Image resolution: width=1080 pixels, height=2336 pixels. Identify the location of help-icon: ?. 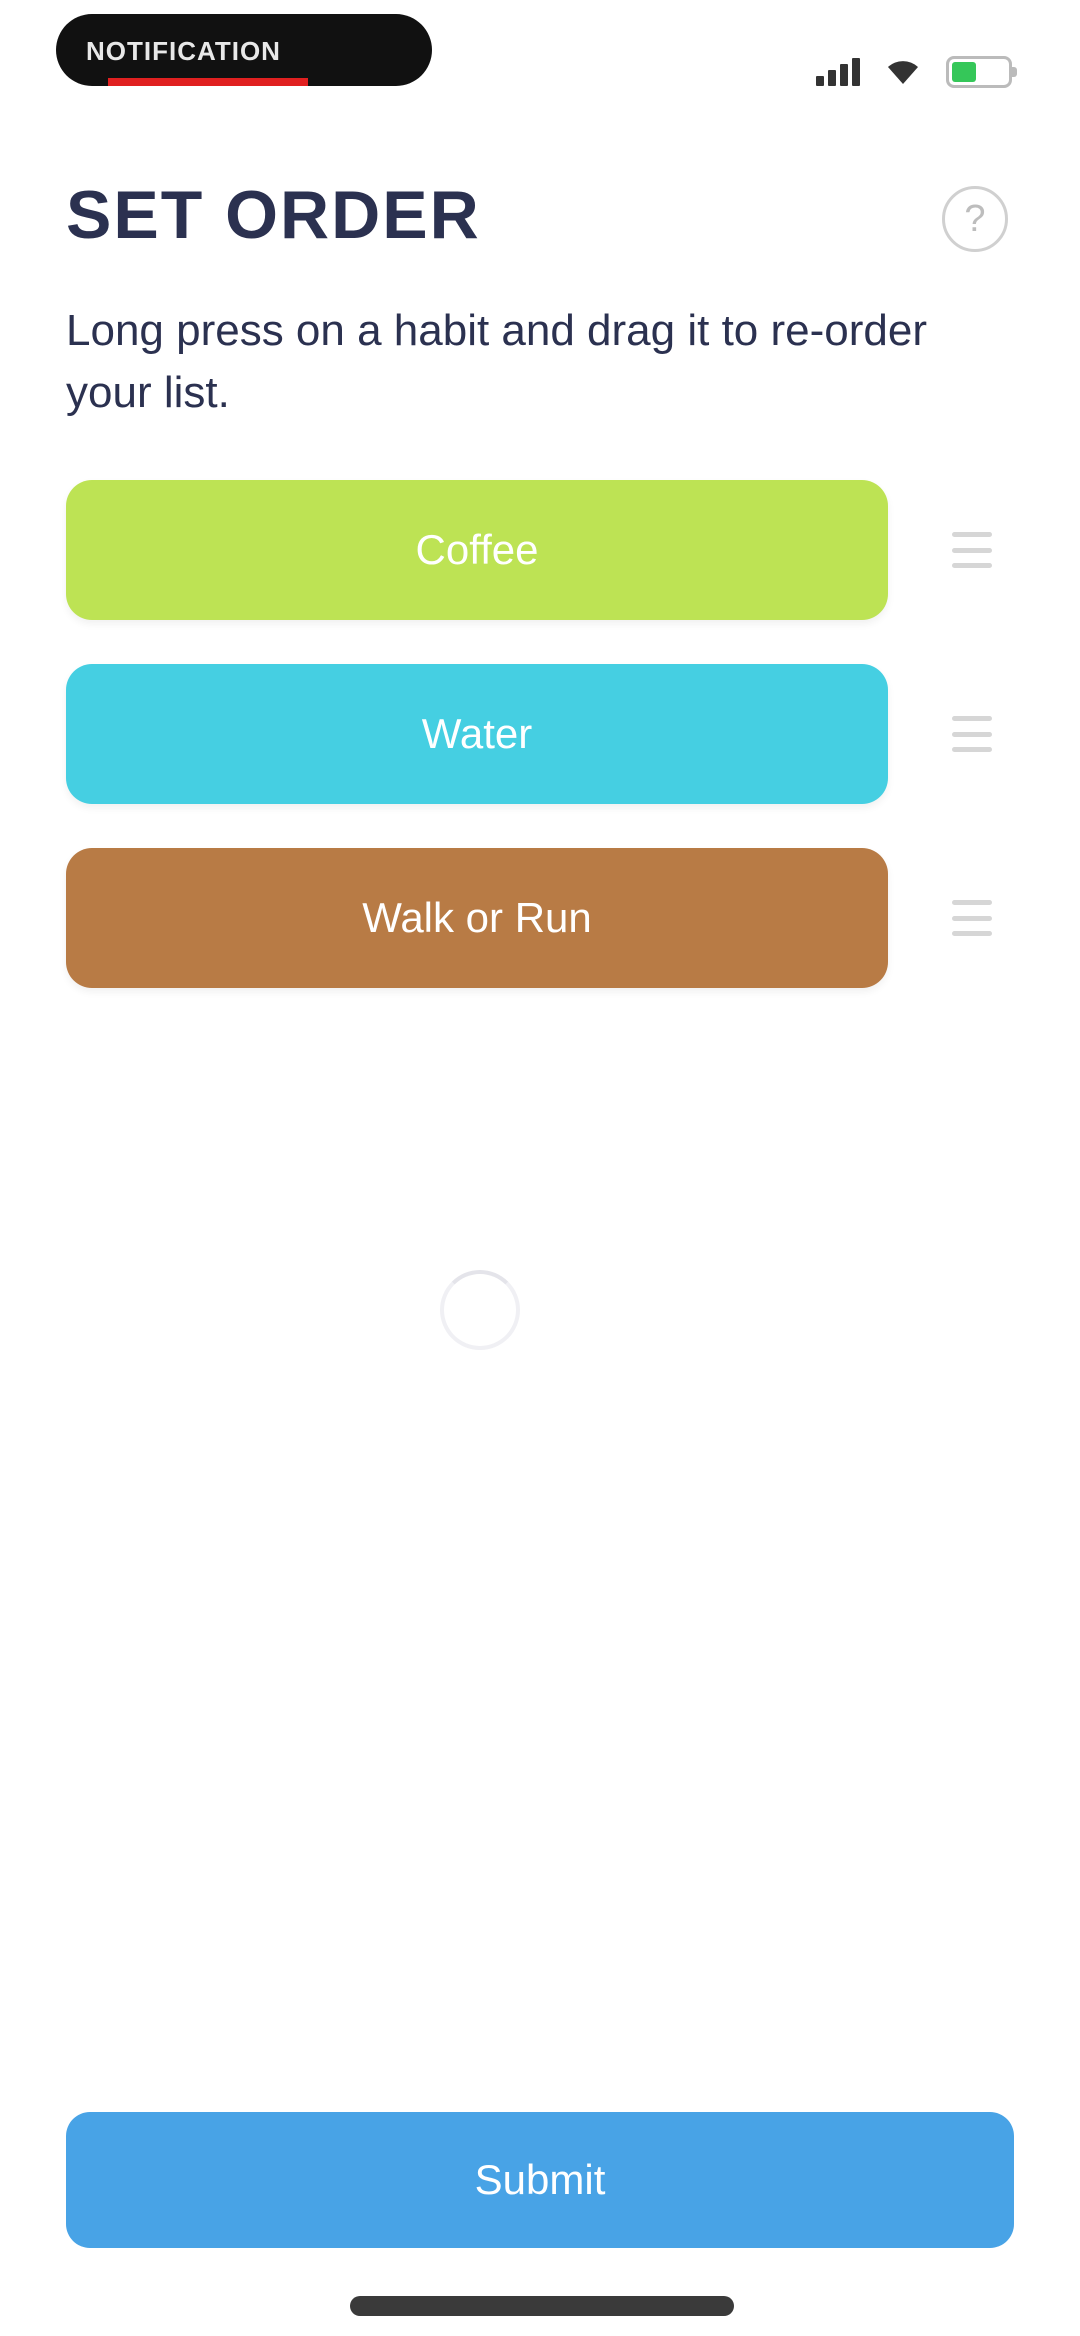
(975, 219).